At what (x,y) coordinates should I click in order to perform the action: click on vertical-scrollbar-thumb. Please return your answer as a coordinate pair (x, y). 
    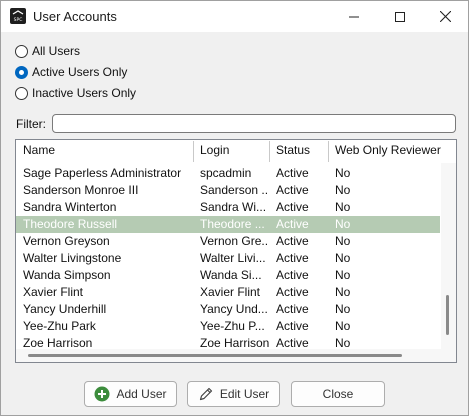
    Looking at the image, I should click on (447, 315).